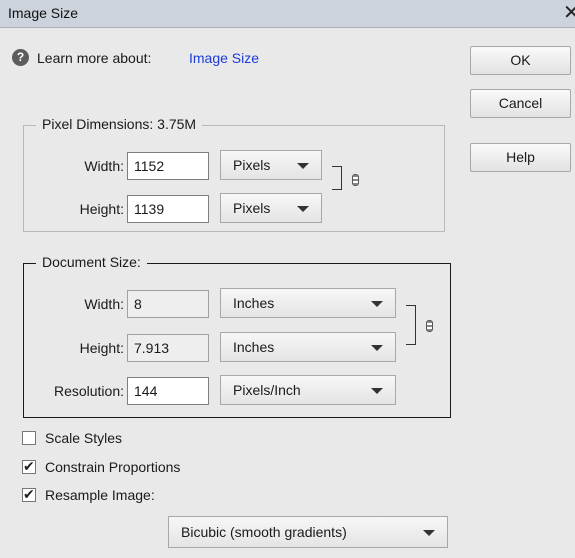 Image resolution: width=575 pixels, height=558 pixels. I want to click on window-title: Image Size, so click(43, 13).